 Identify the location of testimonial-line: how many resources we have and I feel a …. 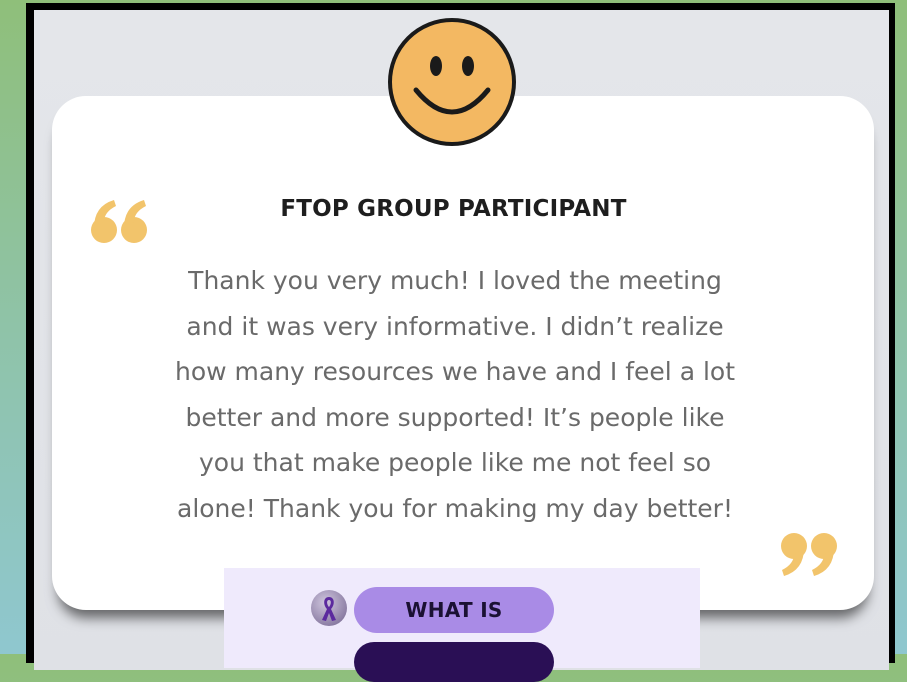
(455, 371).